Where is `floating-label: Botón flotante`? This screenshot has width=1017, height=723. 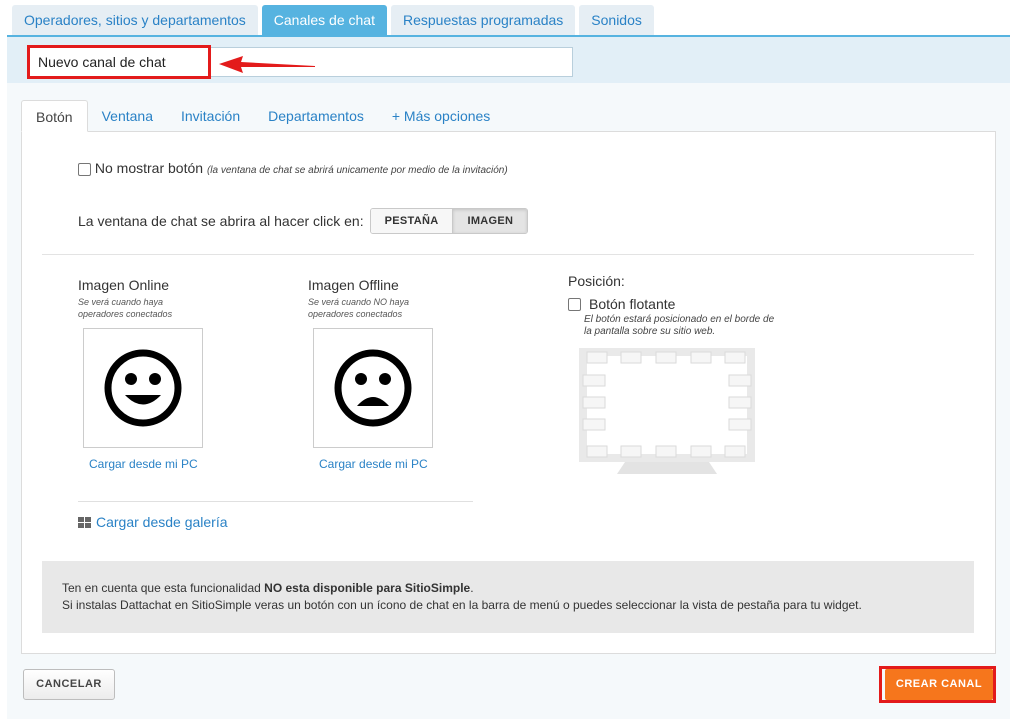 floating-label: Botón flotante is located at coordinates (632, 304).